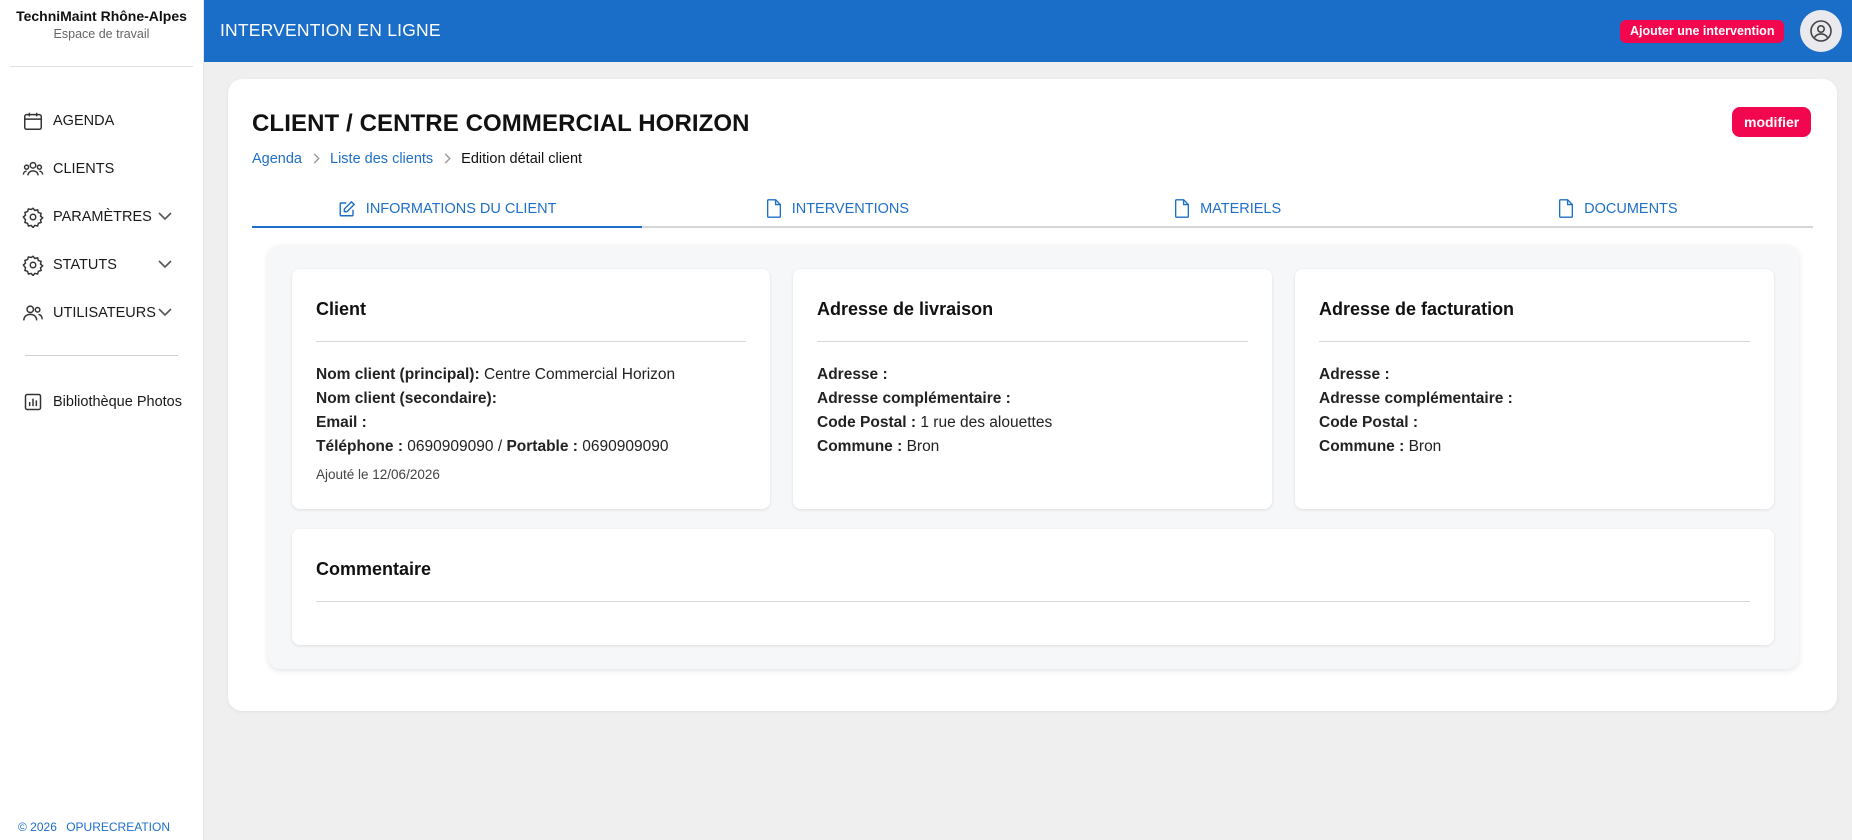  Describe the element at coordinates (522, 159) in the screenshot. I see `breadcrumb-current: Edition détail client` at that location.